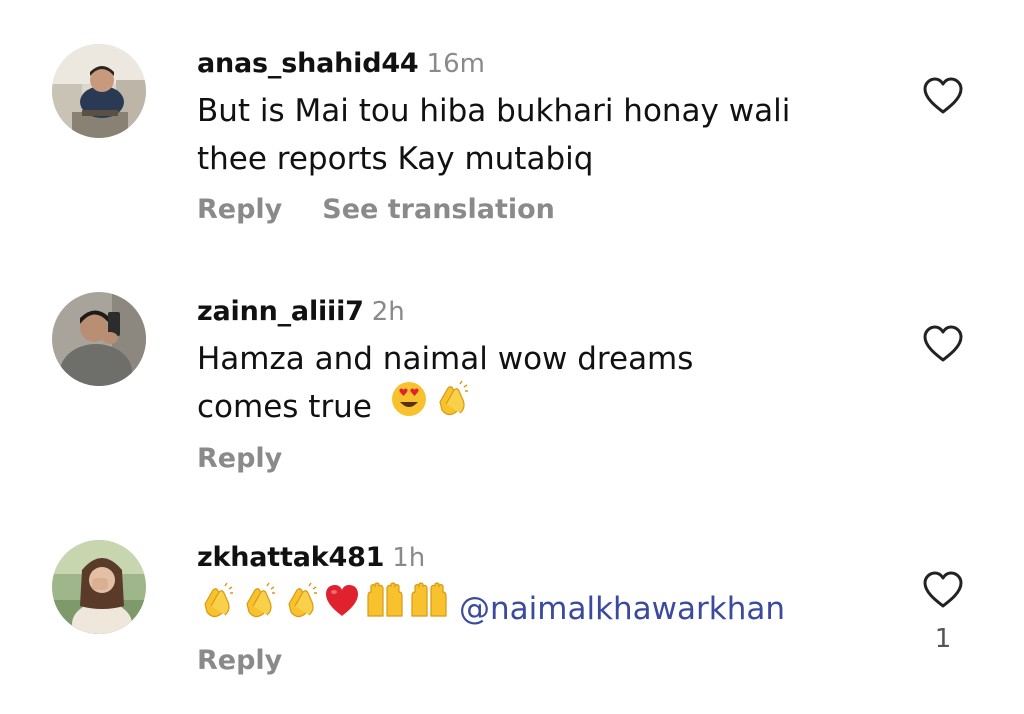 This screenshot has height=714, width=1024. Describe the element at coordinates (622, 609) in the screenshot. I see `mention-link: @naimalkhawarkhan` at that location.